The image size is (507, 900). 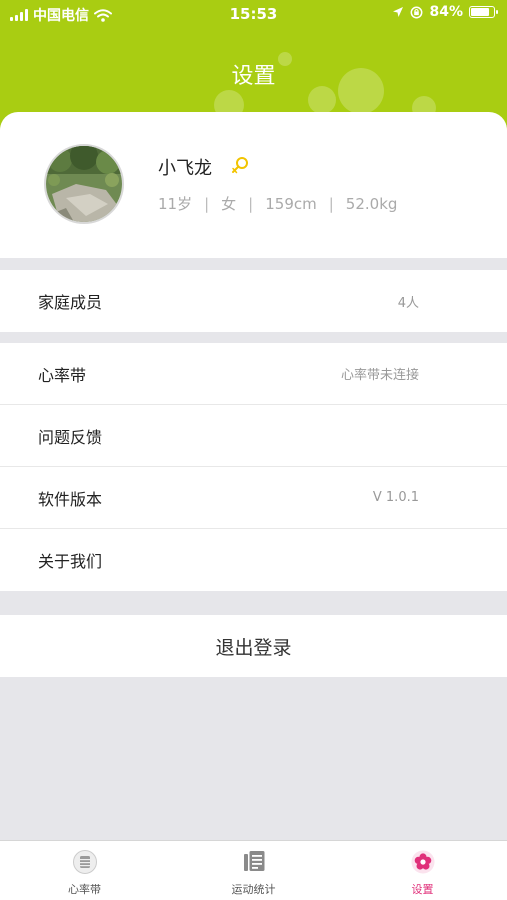 I want to click on stat-height: 159cm, so click(x=291, y=203).